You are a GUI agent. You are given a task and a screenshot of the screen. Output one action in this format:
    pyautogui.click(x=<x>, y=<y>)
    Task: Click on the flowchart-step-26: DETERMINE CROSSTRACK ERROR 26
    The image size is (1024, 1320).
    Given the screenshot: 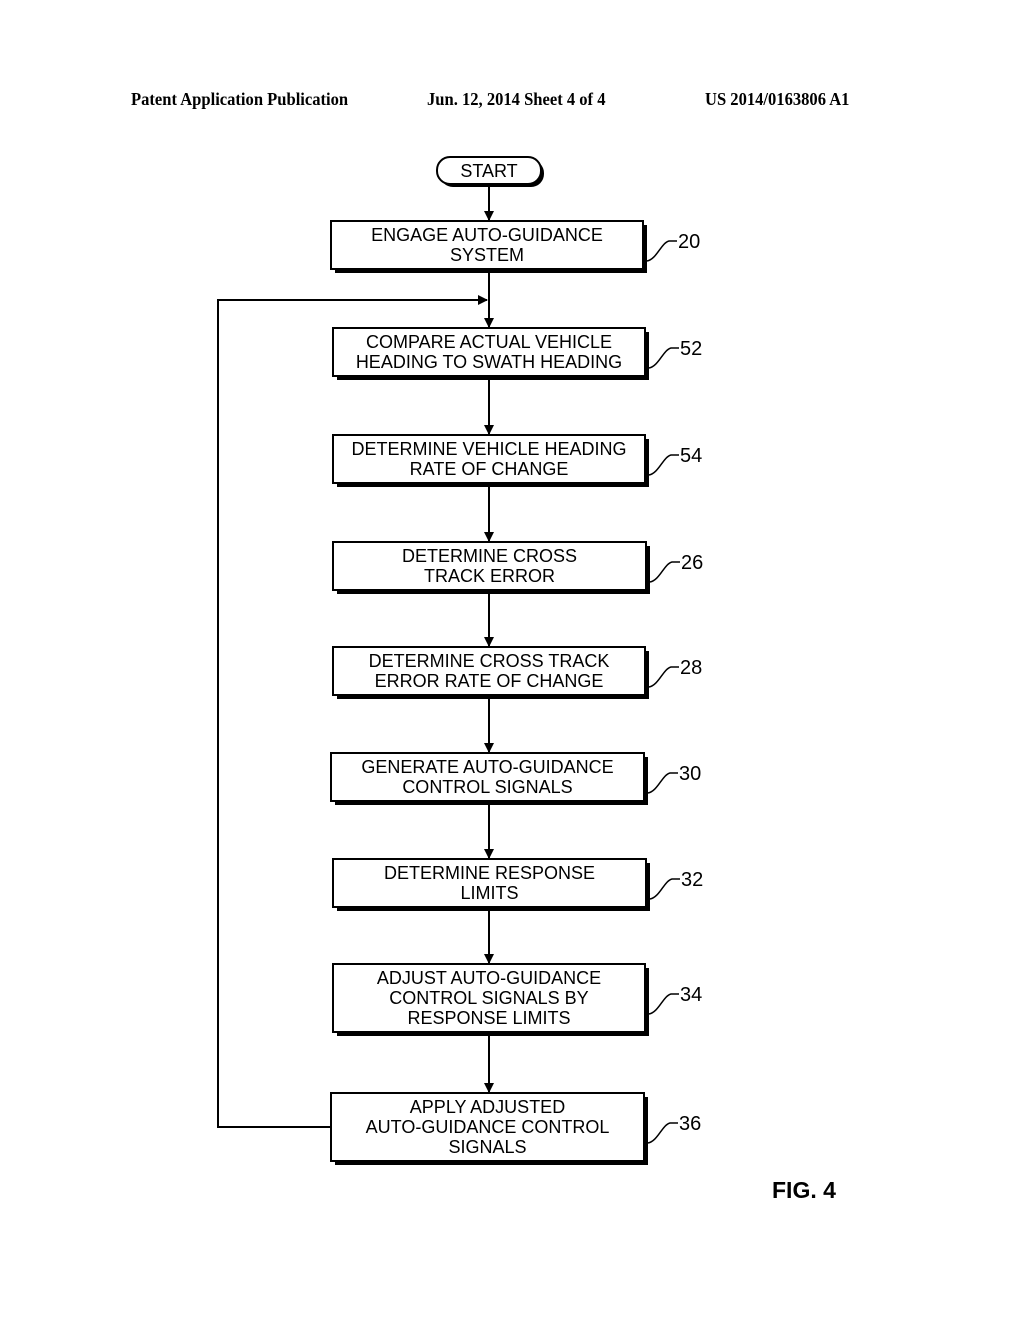 What is the action you would take?
    pyautogui.click(x=517, y=567)
    